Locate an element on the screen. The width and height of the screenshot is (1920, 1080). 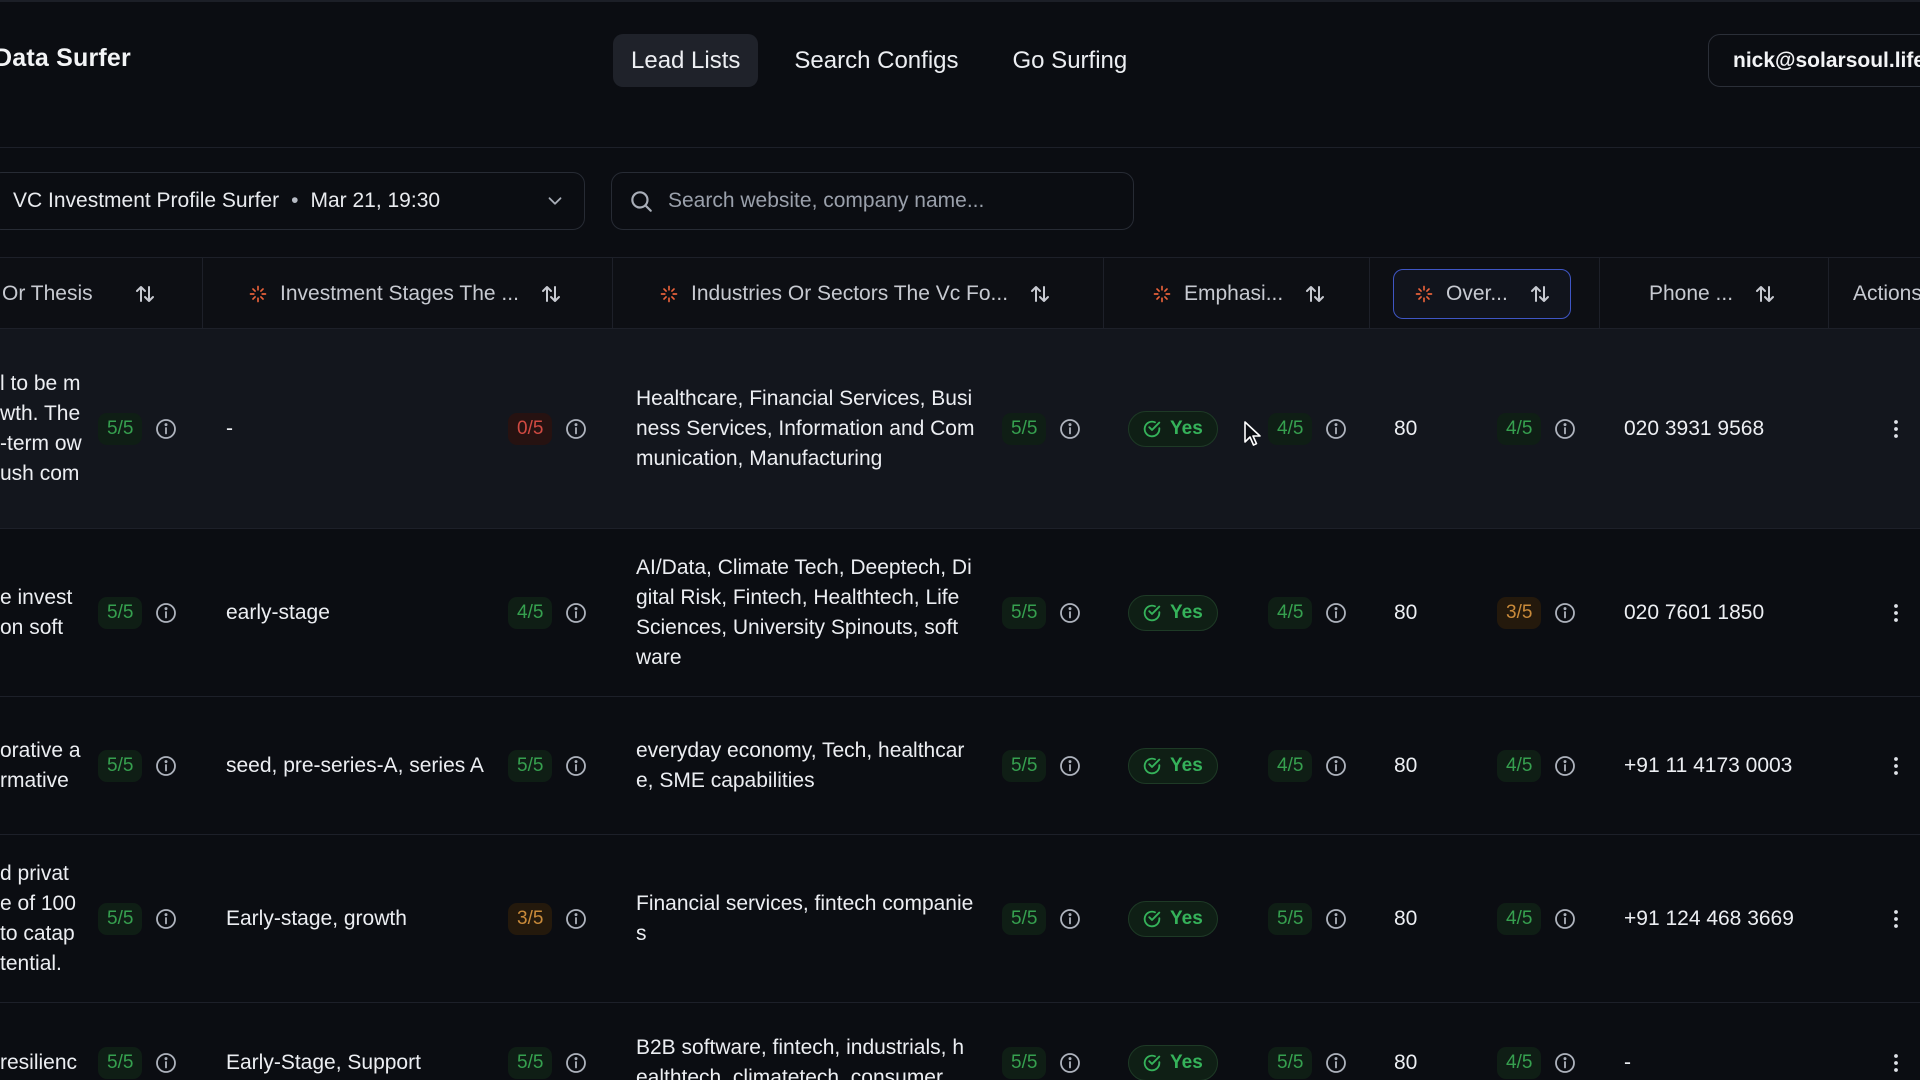
nav-go-surfing: Go Surfing is located at coordinates (1070, 60).